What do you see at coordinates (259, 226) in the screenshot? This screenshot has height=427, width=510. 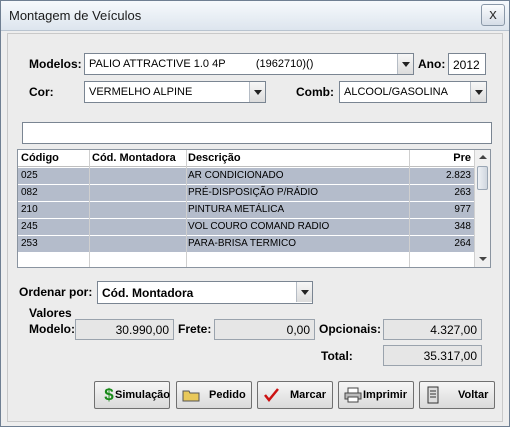 I see `cell-descricao: VOL COURO COMAND RADIO` at bounding box center [259, 226].